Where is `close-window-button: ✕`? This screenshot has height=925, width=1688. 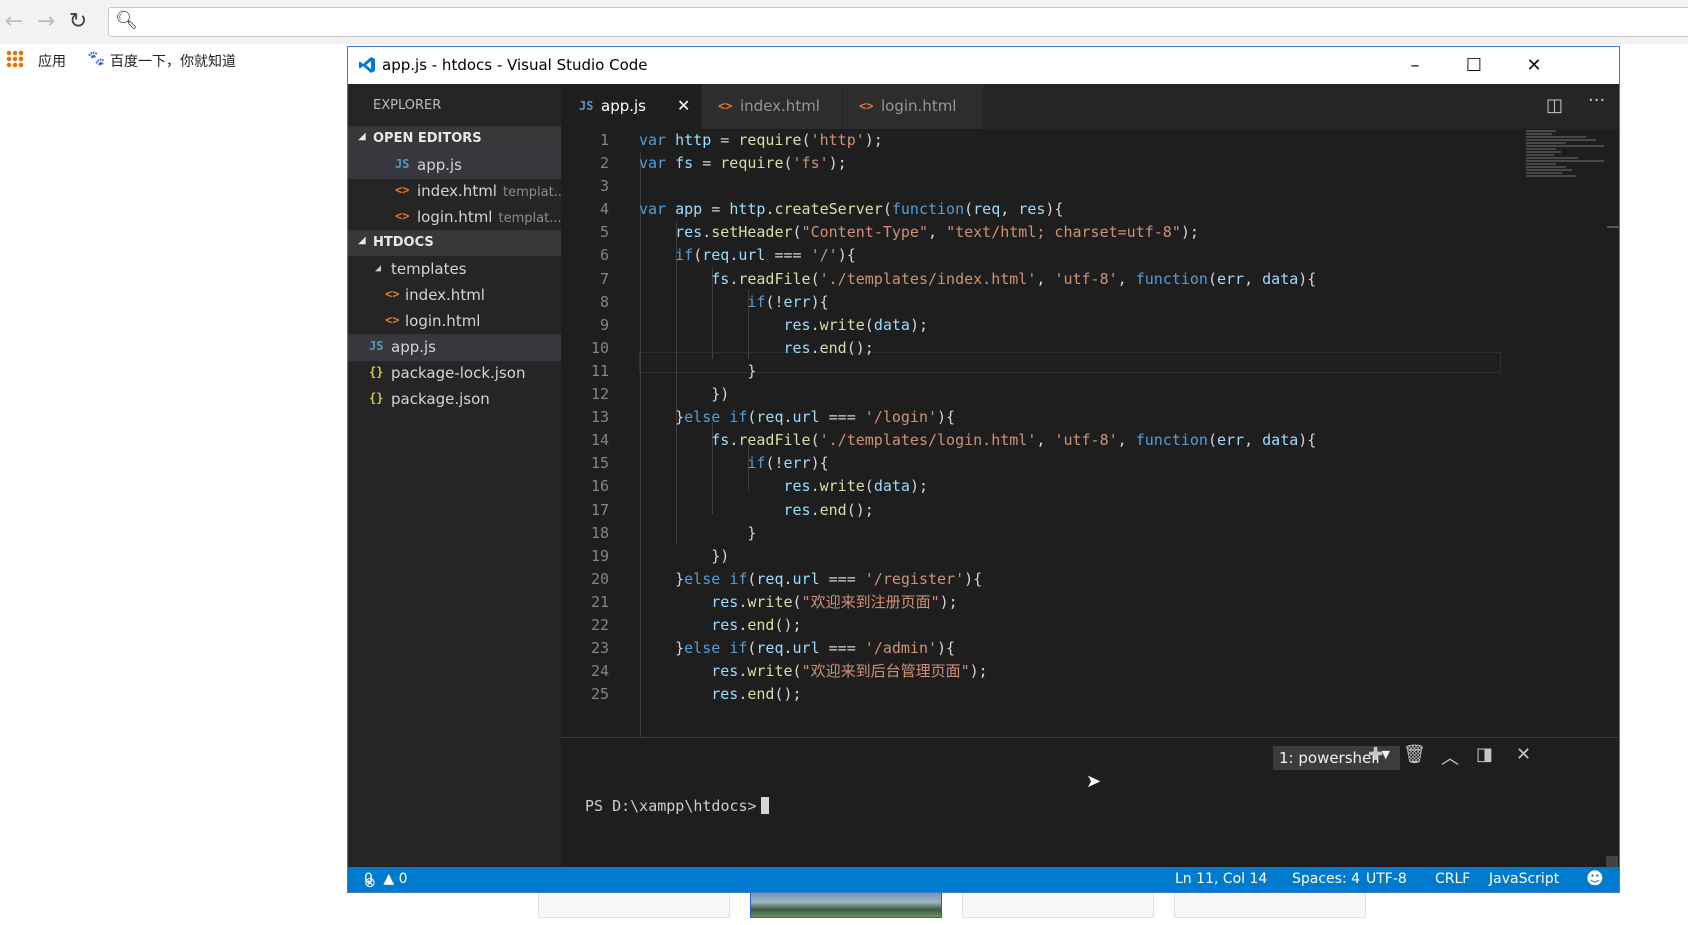
close-window-button: ✕ is located at coordinates (1534, 65).